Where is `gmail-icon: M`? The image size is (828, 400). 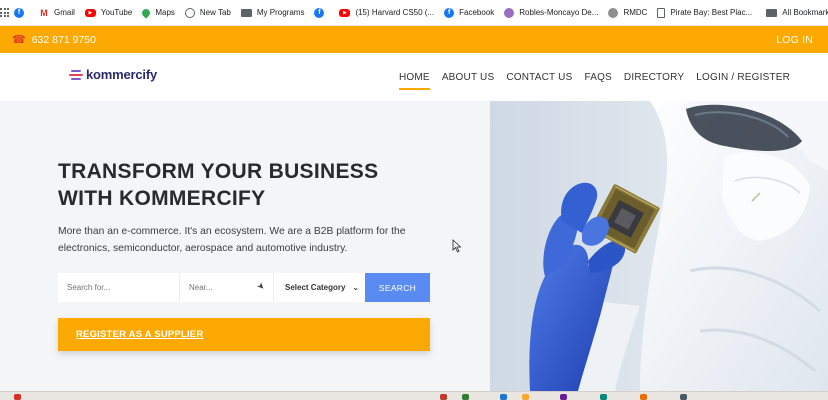
gmail-icon: M is located at coordinates (44, 12).